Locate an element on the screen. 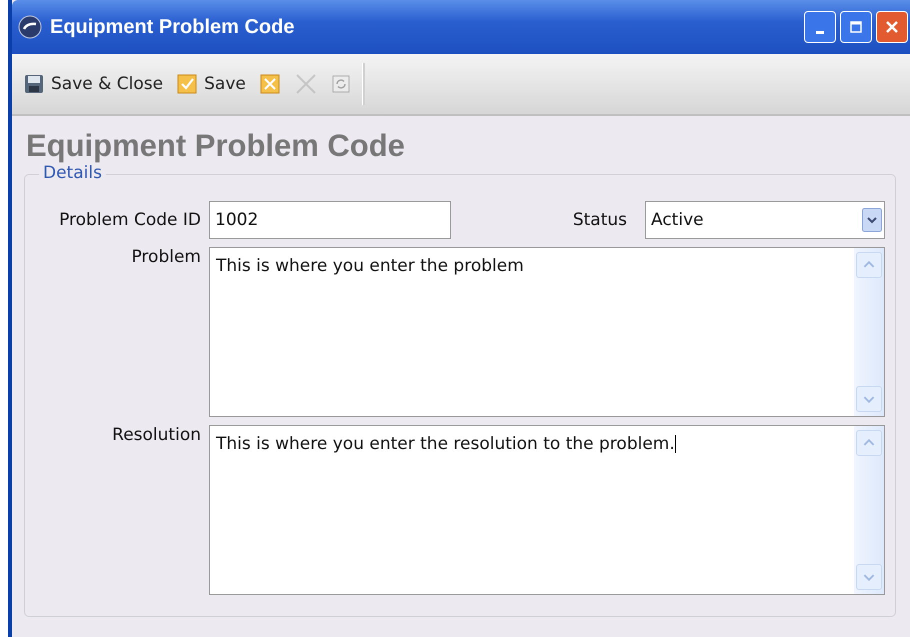 The width and height of the screenshot is (910, 637). close-icon is located at coordinates (892, 27).